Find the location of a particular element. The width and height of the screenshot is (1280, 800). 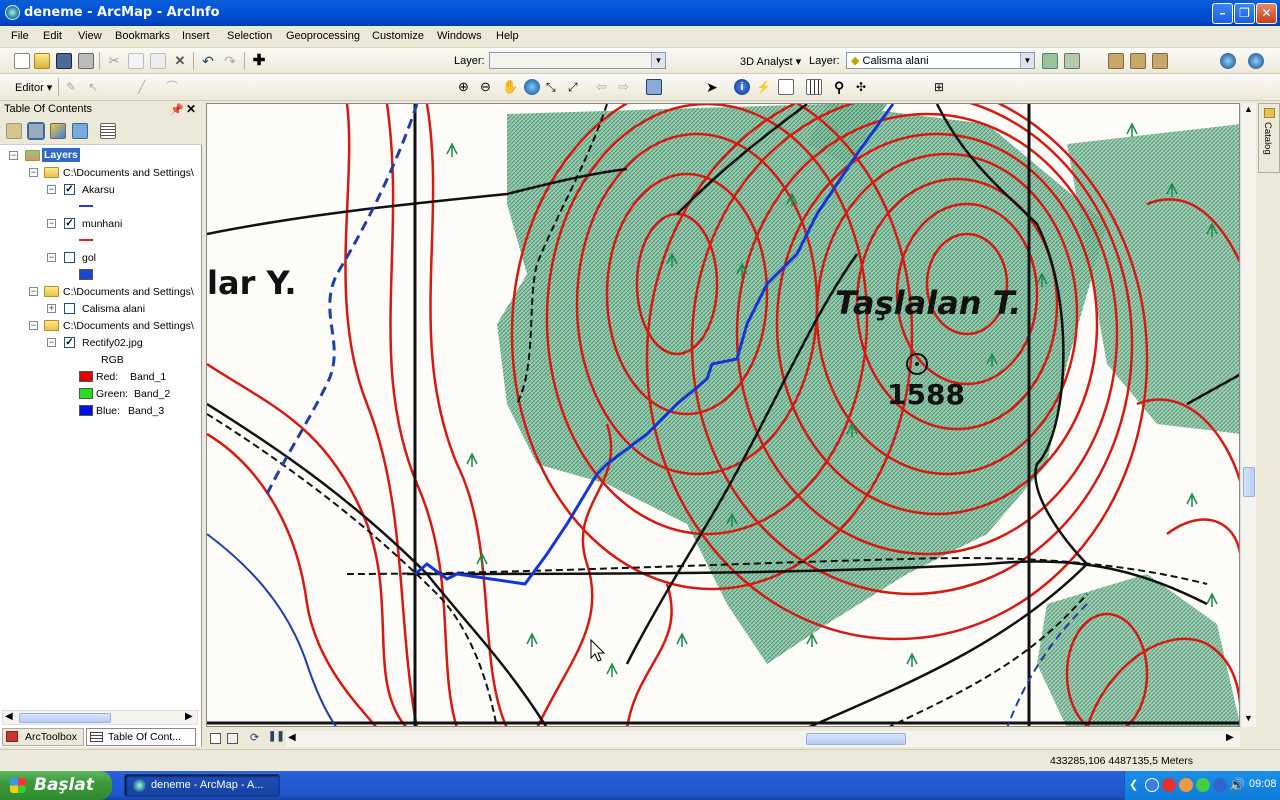

cut-icon: ✂ is located at coordinates (114, 61).